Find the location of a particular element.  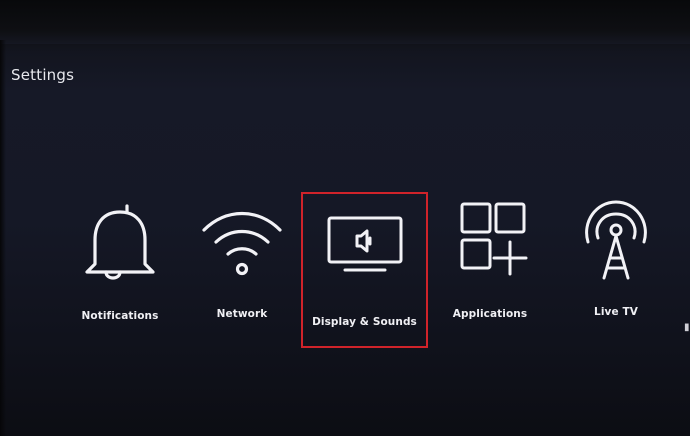

menu-item-label: Display & Sounds is located at coordinates (364, 322).